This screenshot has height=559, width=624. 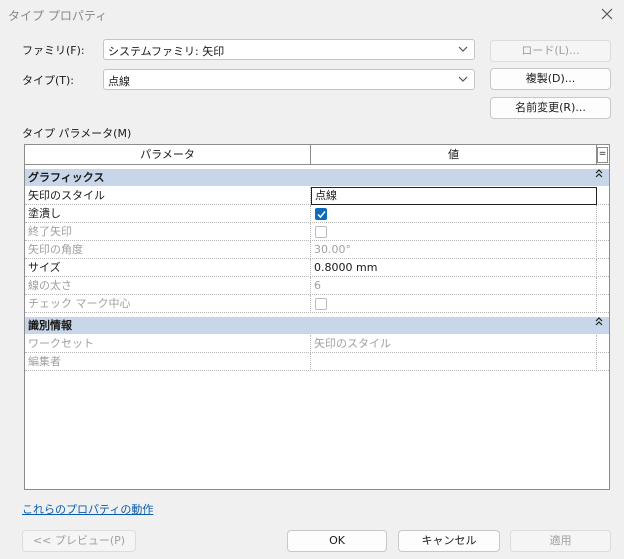 What do you see at coordinates (168, 214) in the screenshot?
I see `param-name: 塗潰し` at bounding box center [168, 214].